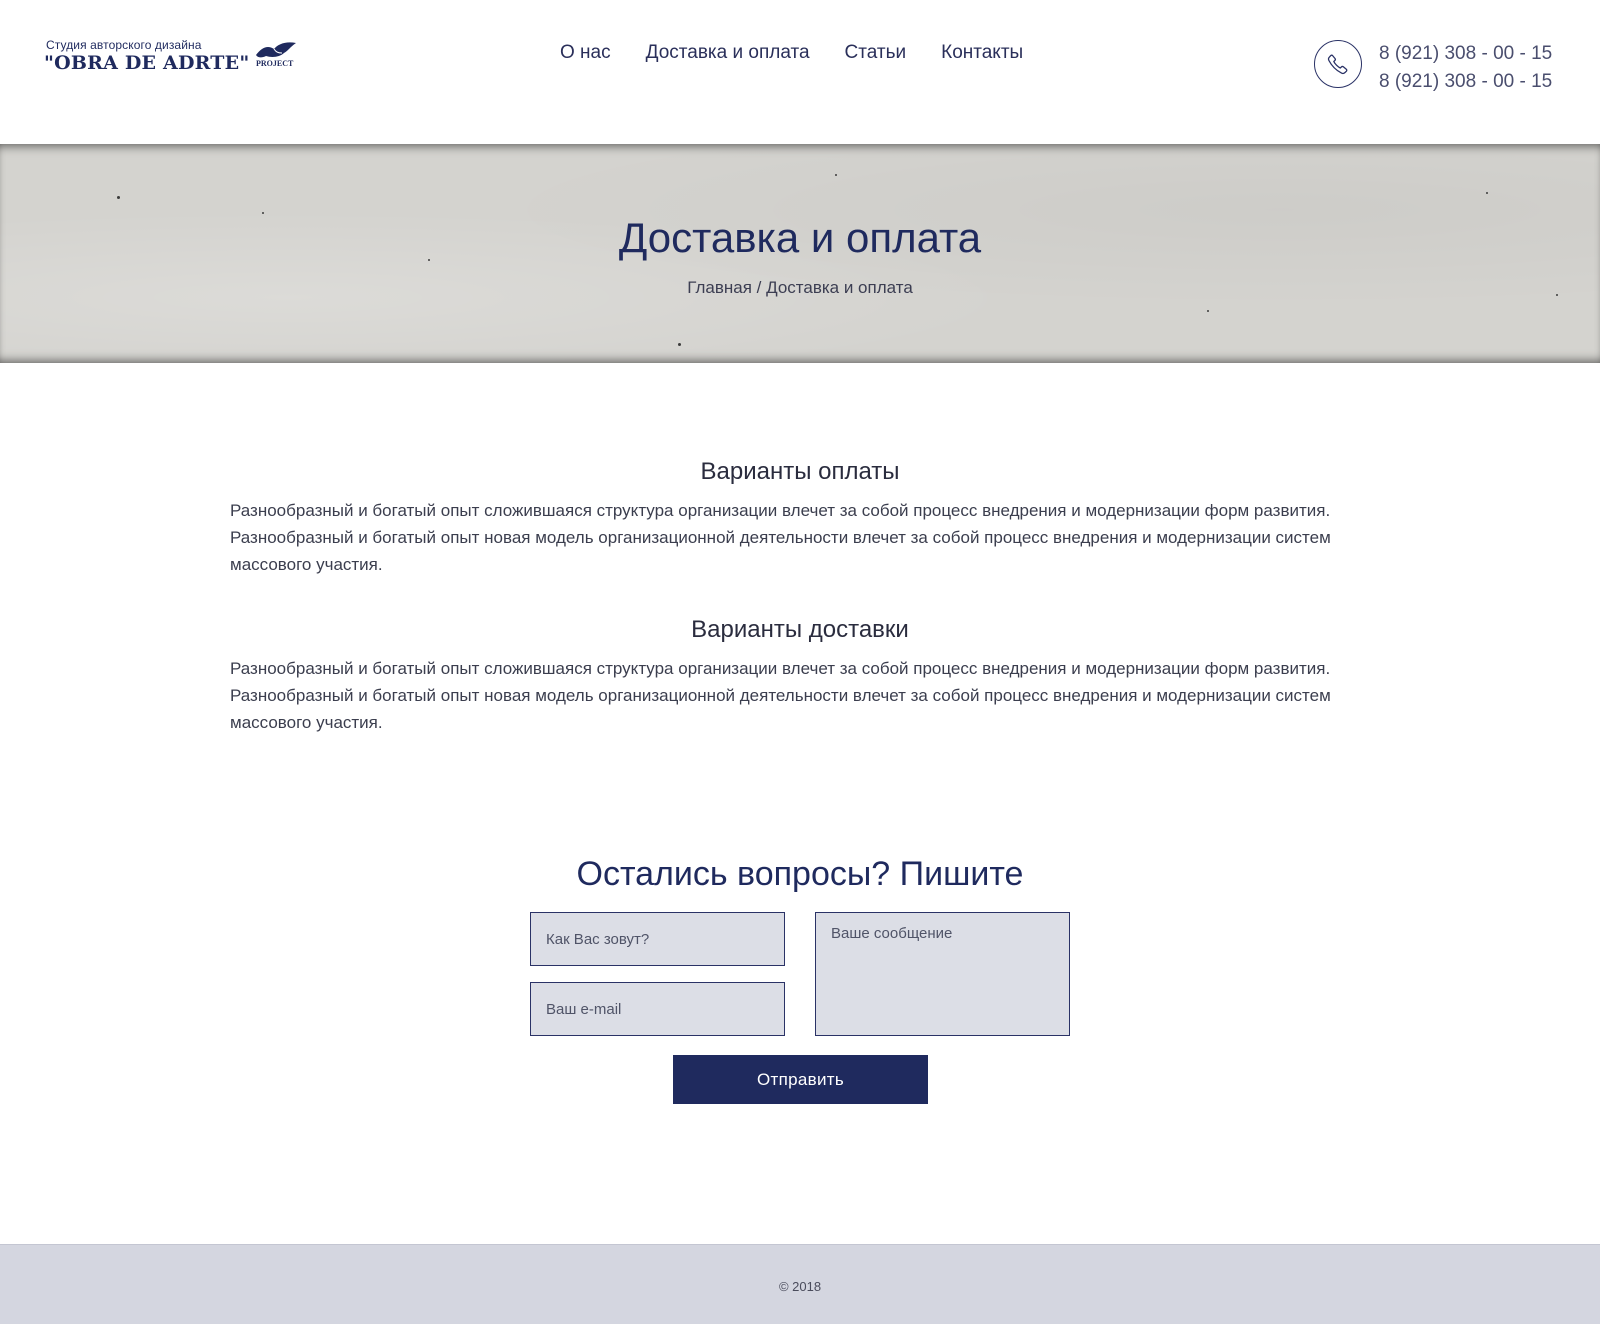 This screenshot has width=1600, height=1324. Describe the element at coordinates (275, 63) in the screenshot. I see `logo-suffix: PROJECT` at that location.